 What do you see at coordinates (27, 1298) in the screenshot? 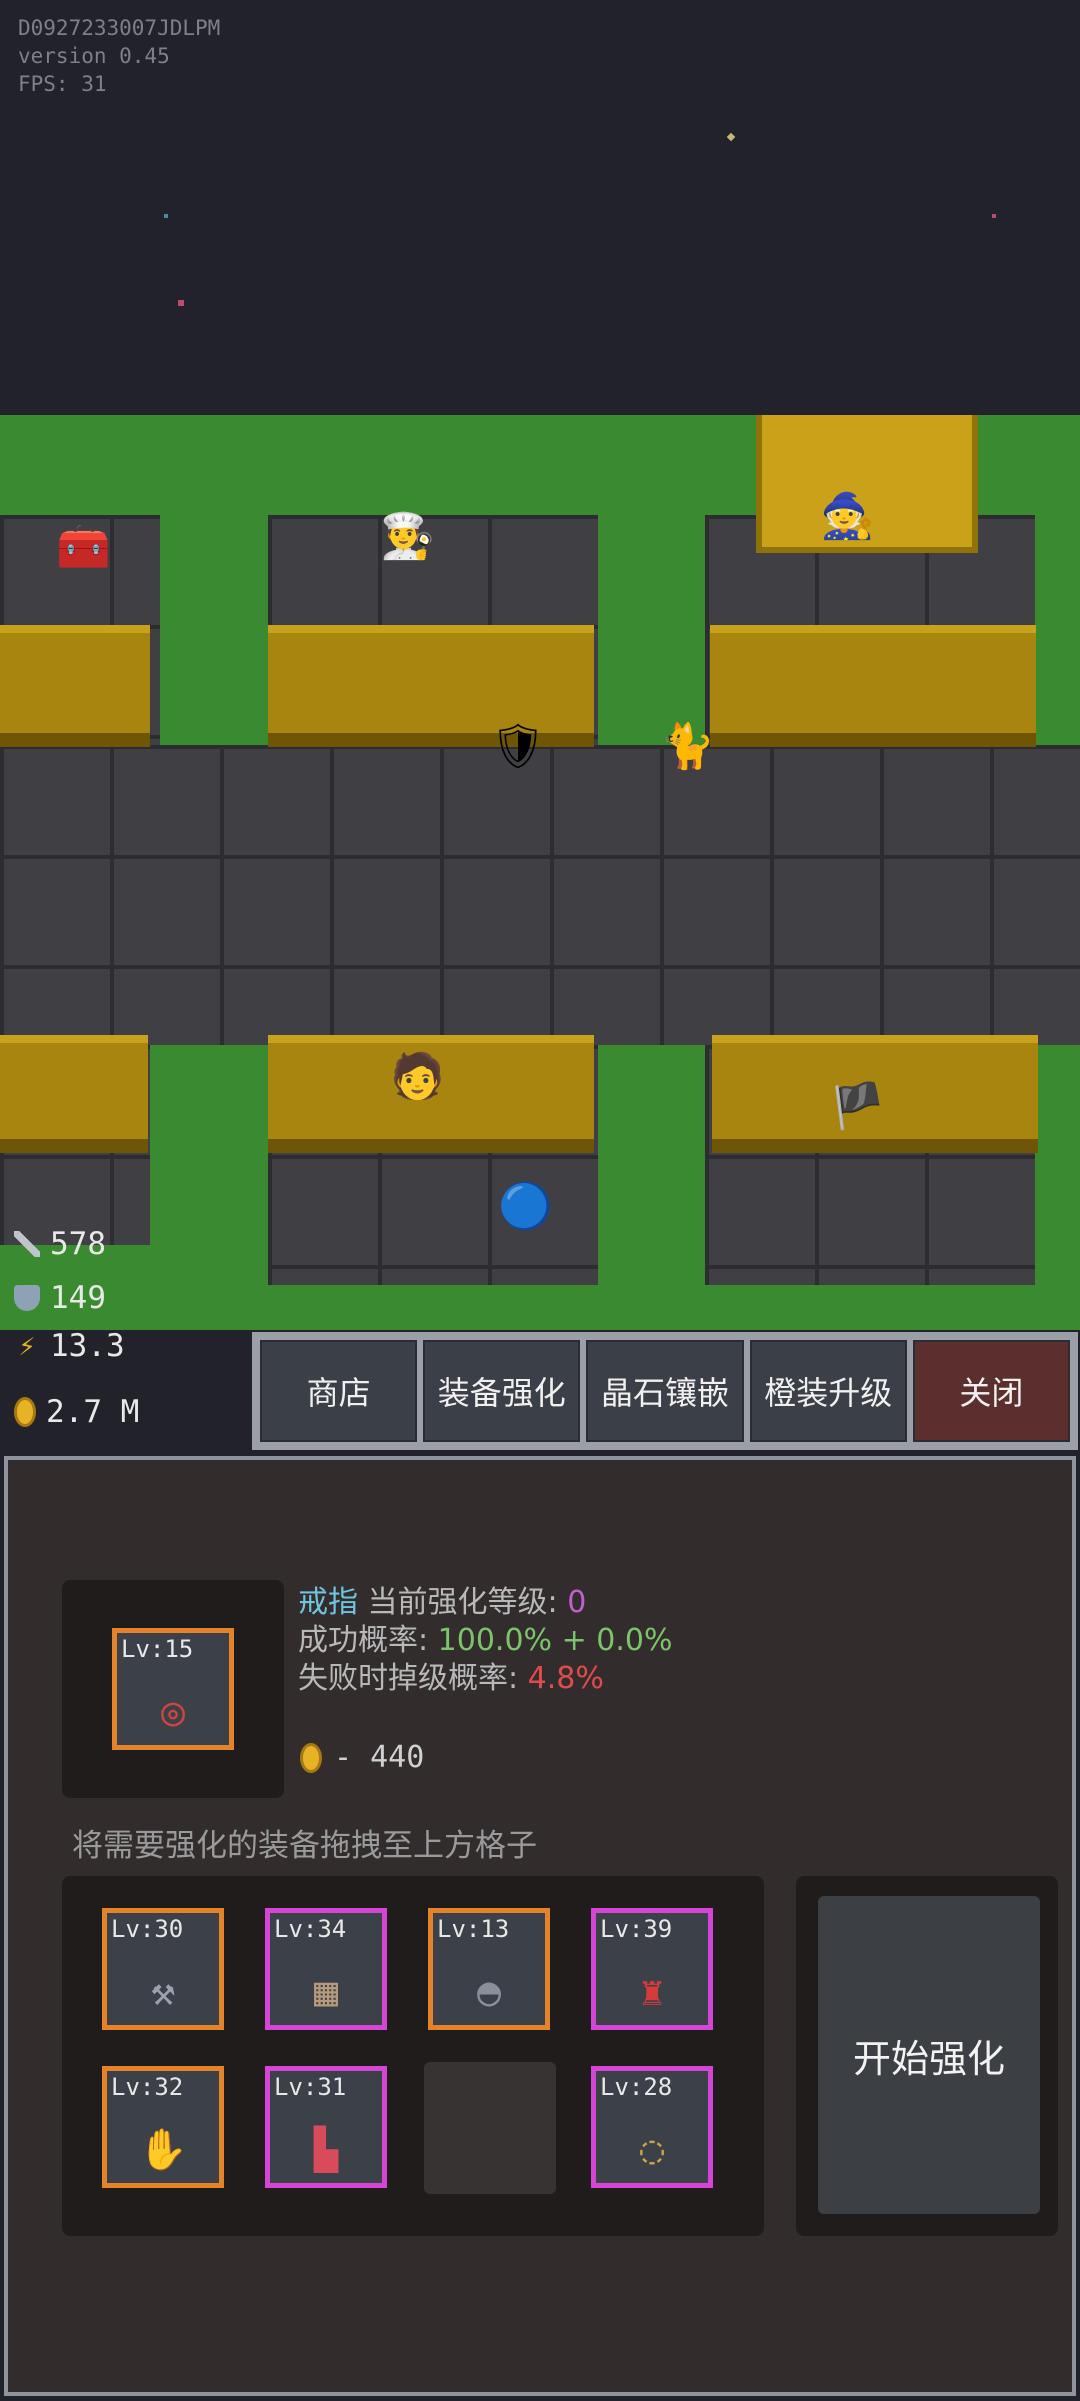
I see `shield-icon` at bounding box center [27, 1298].